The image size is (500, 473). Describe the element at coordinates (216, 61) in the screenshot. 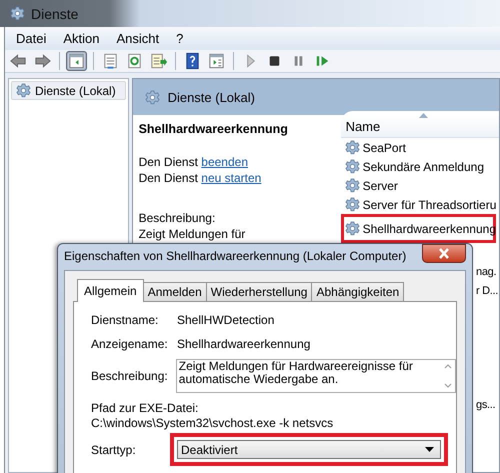

I see `action-pane-icon` at that location.